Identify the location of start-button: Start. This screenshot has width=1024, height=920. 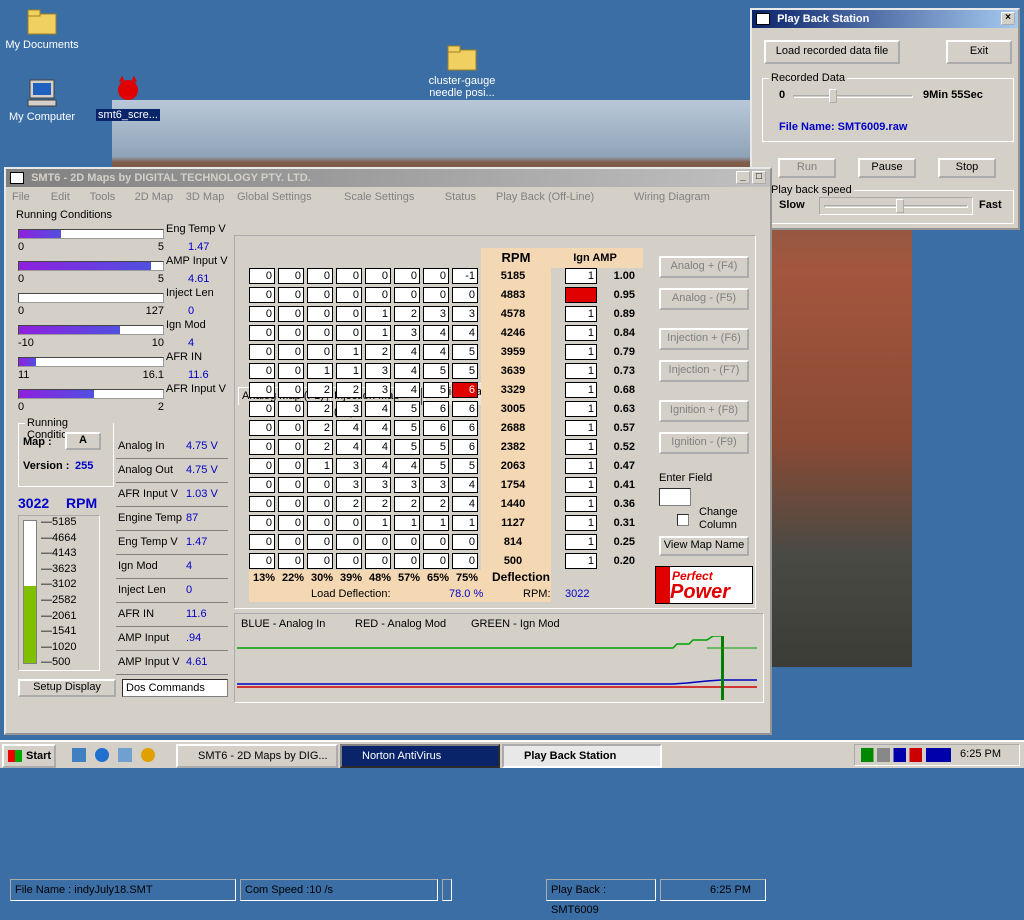
(29, 756).